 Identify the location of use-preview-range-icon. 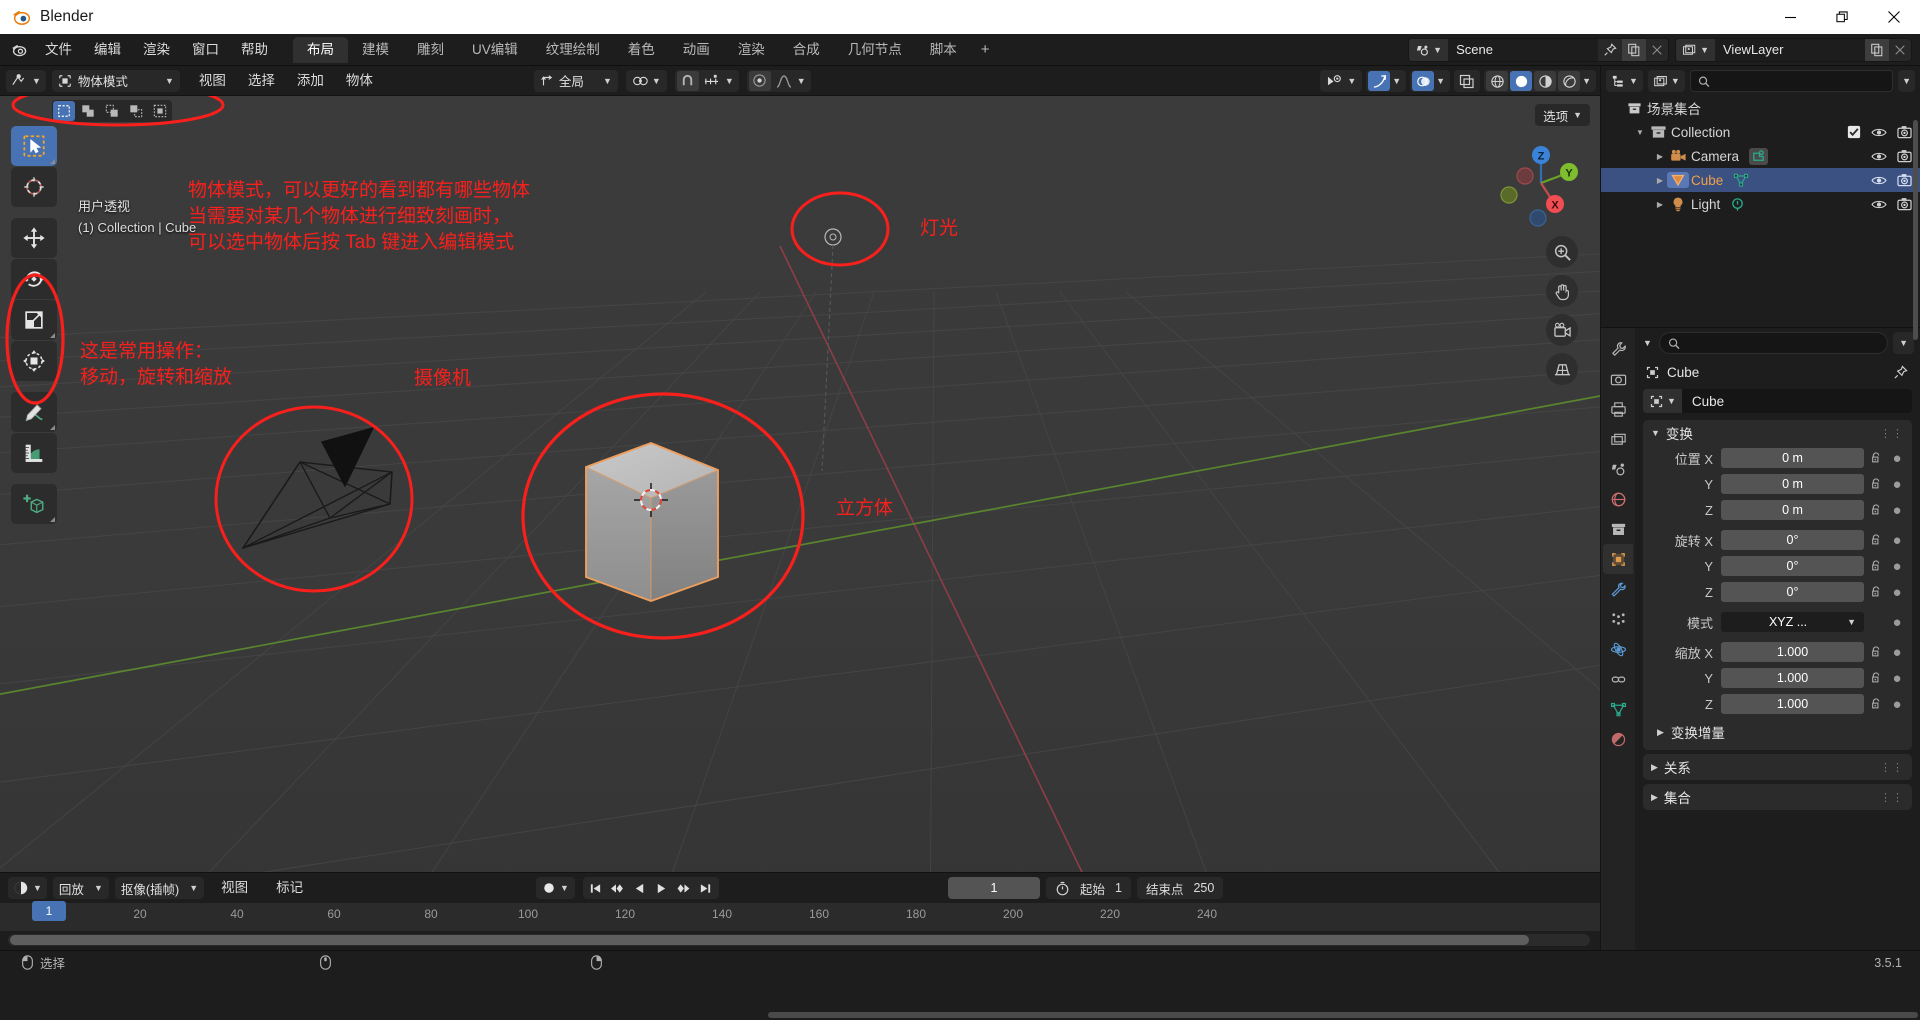
(1062, 888).